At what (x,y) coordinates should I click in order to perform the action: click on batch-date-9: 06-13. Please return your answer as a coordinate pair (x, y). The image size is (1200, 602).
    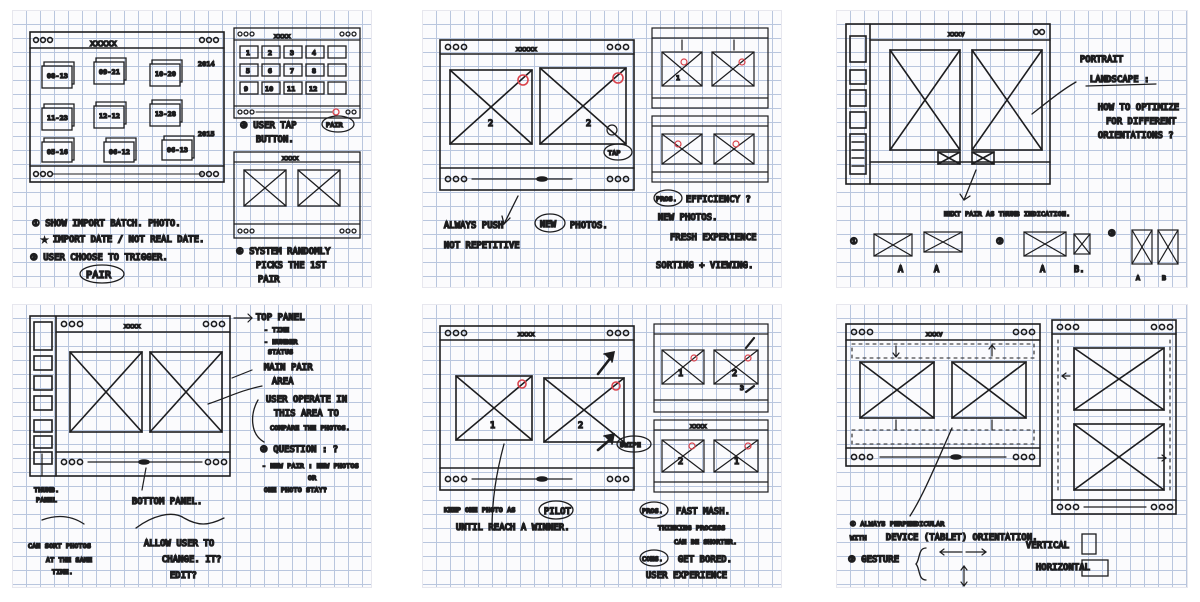
    Looking at the image, I should click on (177, 150).